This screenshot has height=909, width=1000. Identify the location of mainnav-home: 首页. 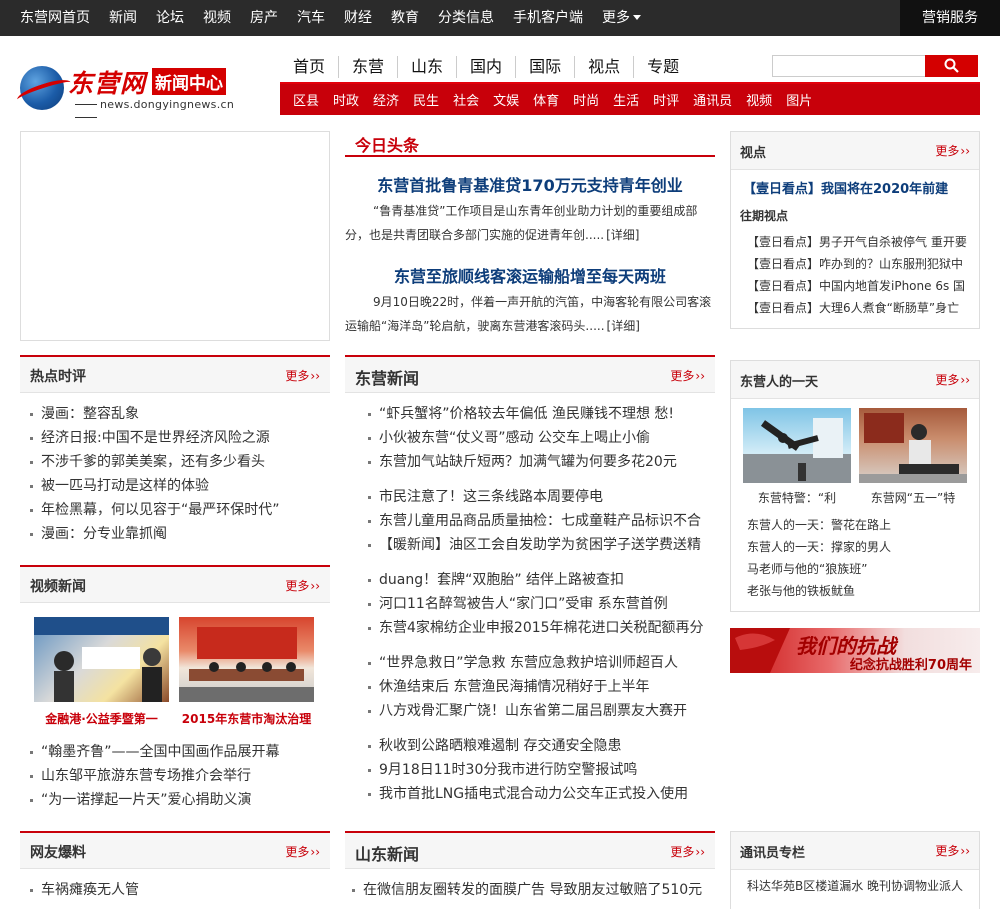
(310, 67).